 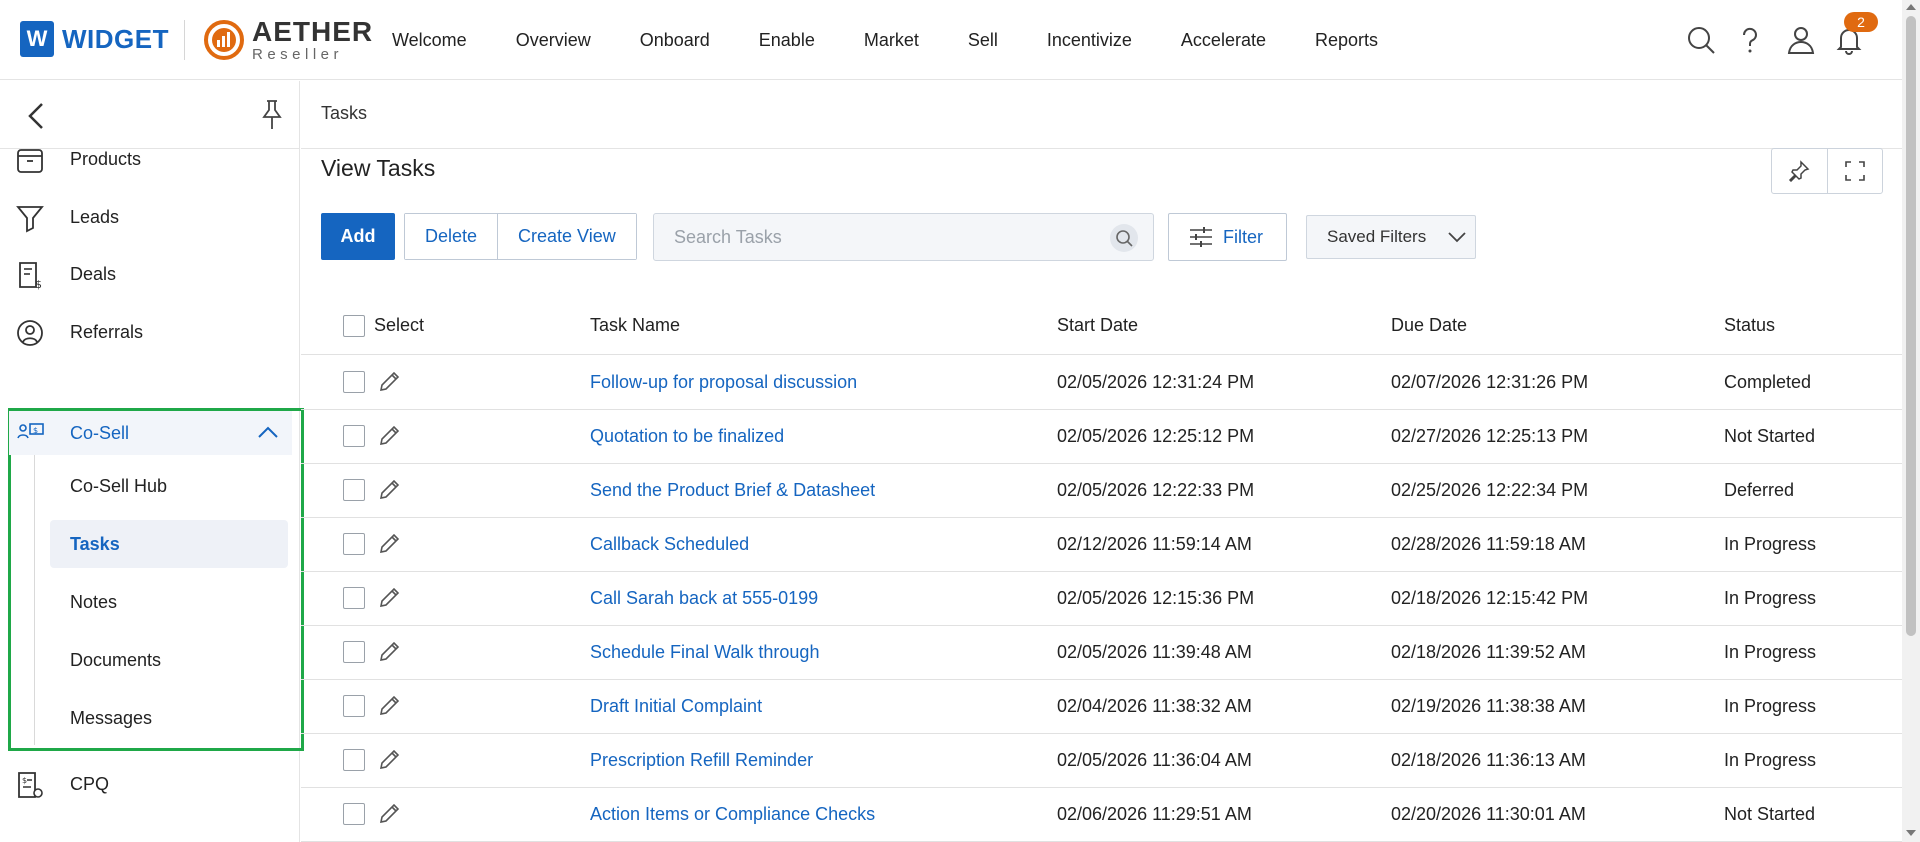 I want to click on sidebar-item-label: Deals, so click(x=93, y=273).